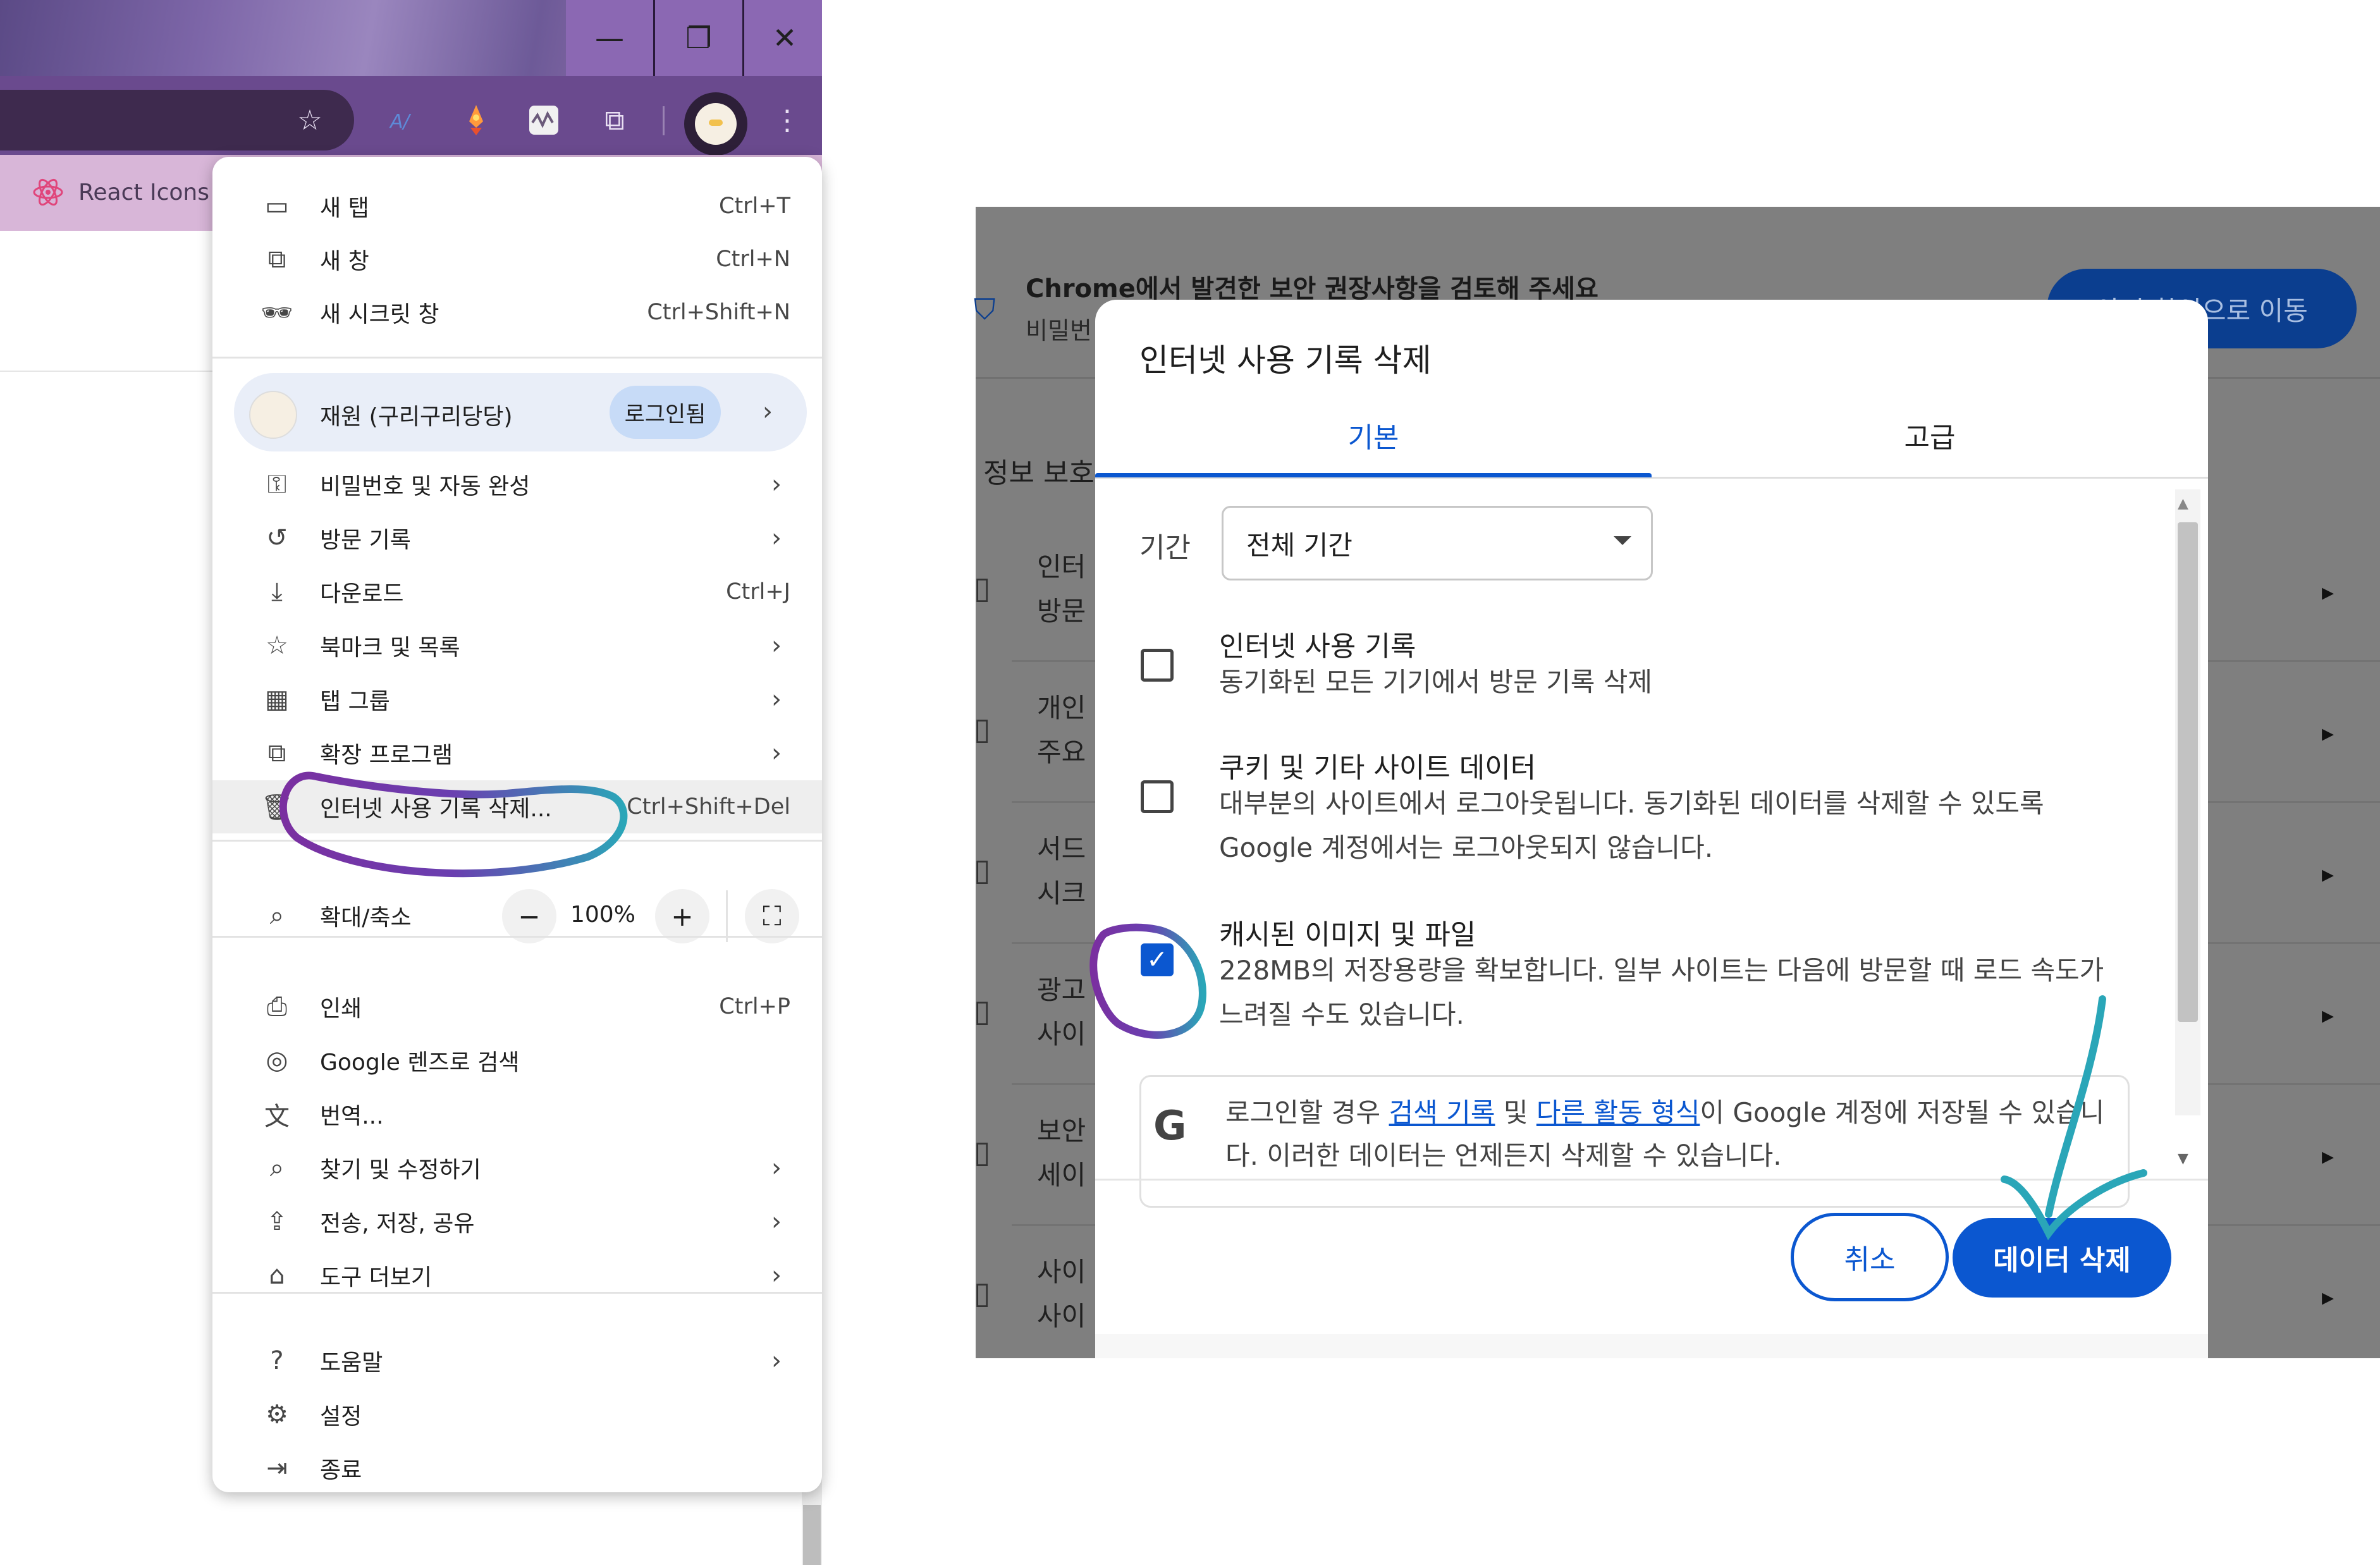  I want to click on cache-checkbox: ✓, so click(1157, 959).